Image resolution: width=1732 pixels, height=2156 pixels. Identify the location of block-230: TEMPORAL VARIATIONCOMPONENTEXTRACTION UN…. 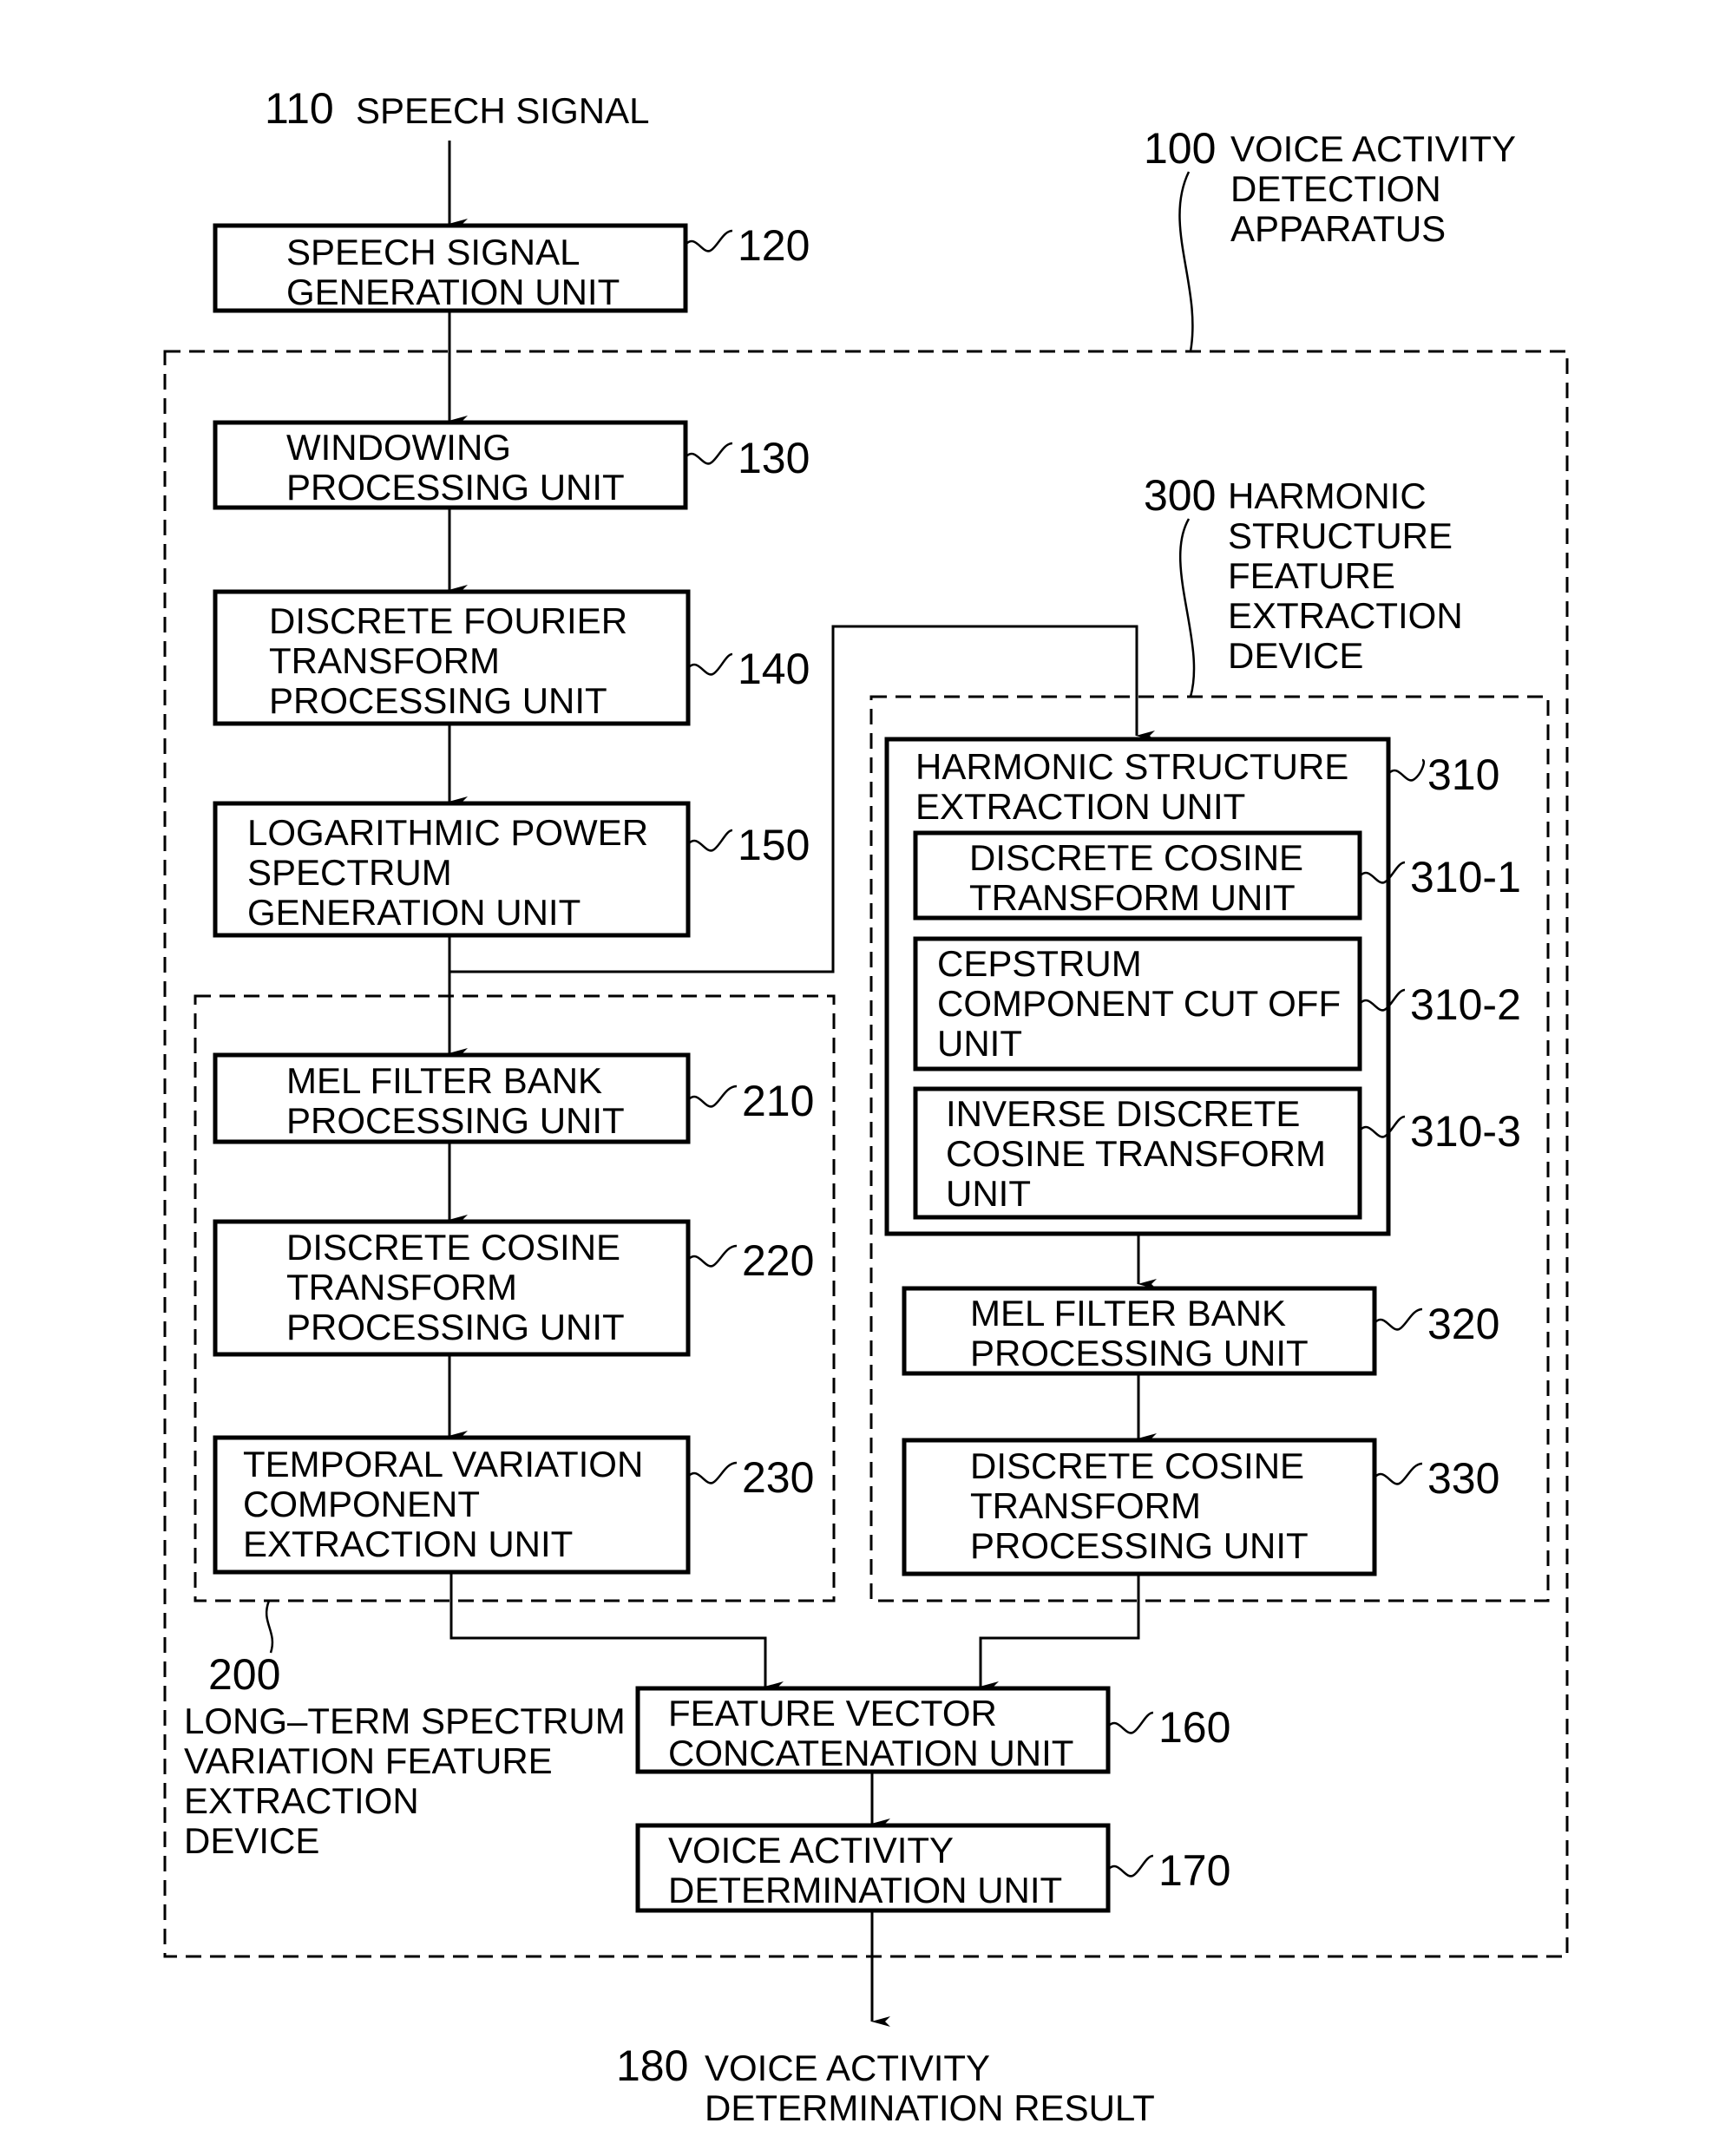
(513, 1505).